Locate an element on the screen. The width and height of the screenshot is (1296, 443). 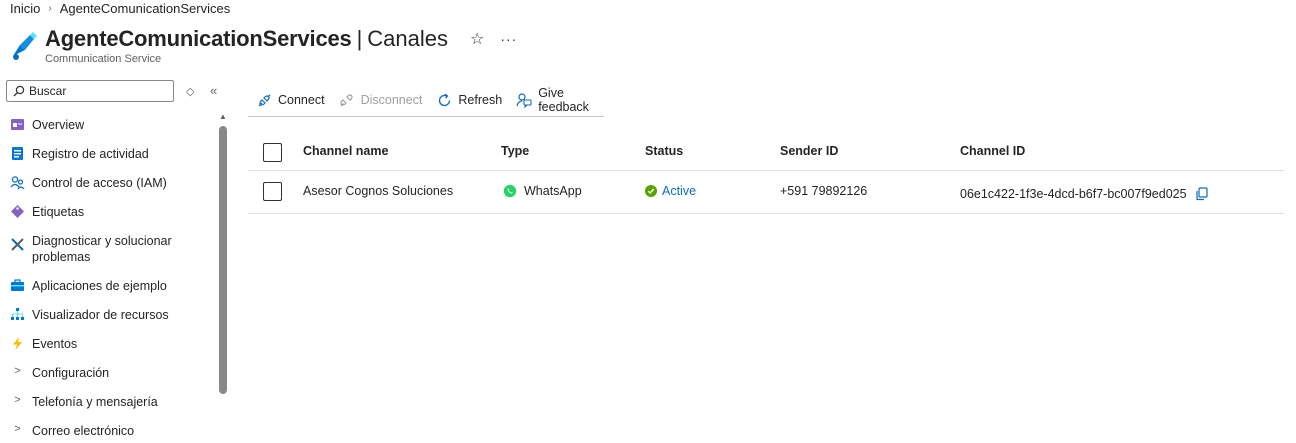
sidebar-item-email: > Correo electrónico is located at coordinates (108, 429).